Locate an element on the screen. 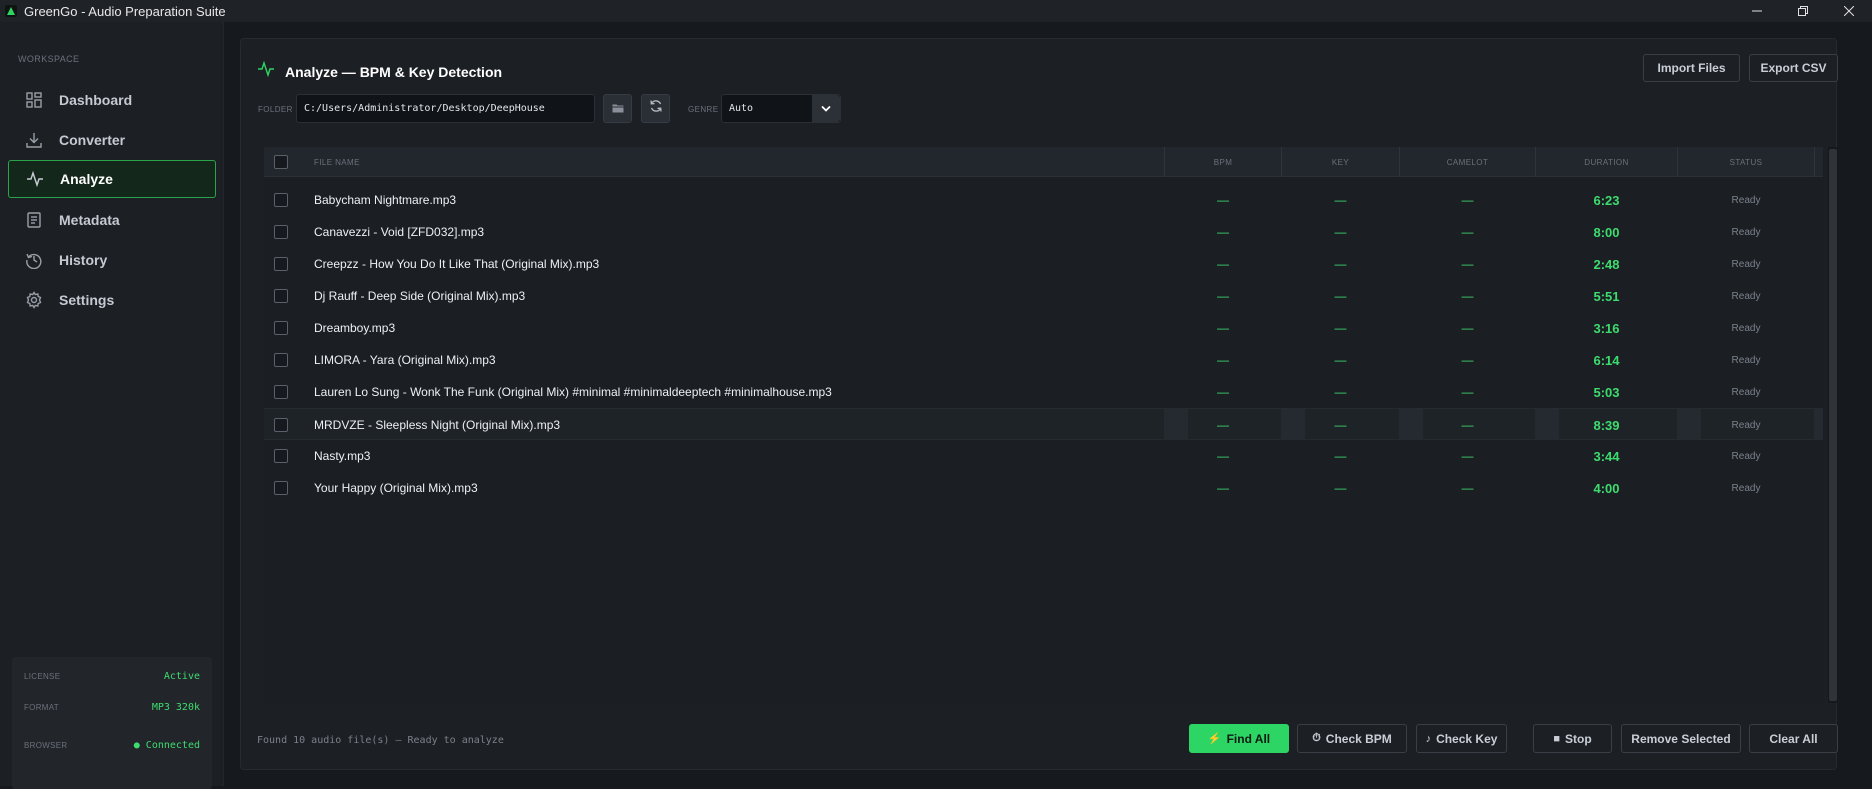  genre-label: GENRE is located at coordinates (703, 109).